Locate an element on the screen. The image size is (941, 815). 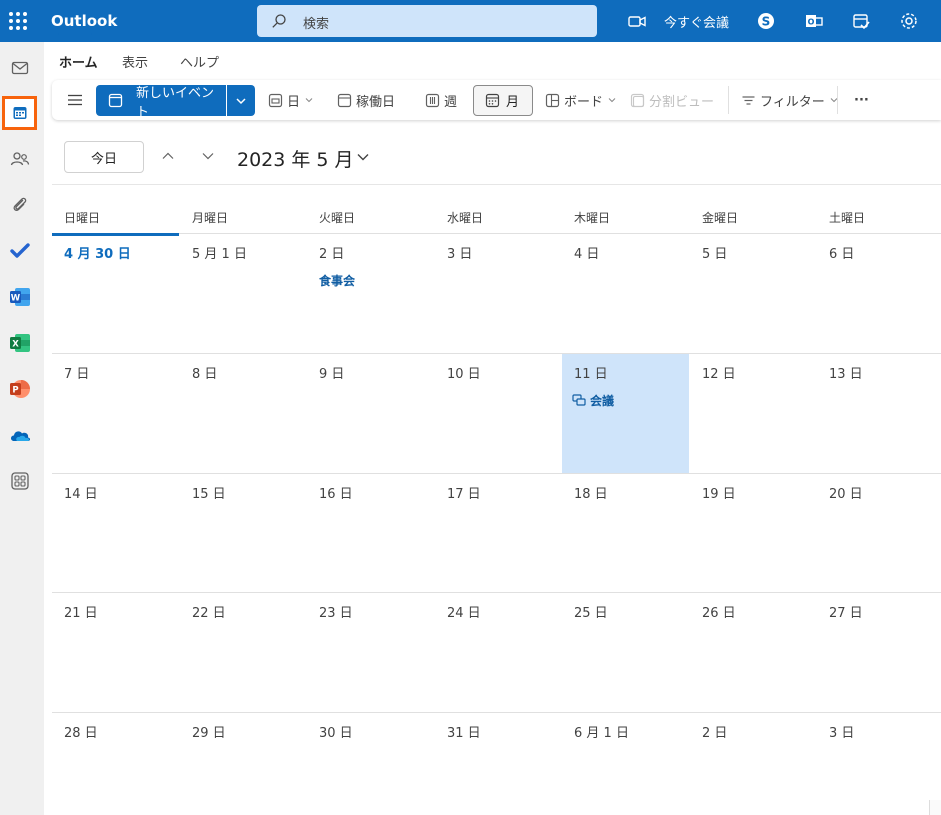
rail-calendar is located at coordinates (19, 113).